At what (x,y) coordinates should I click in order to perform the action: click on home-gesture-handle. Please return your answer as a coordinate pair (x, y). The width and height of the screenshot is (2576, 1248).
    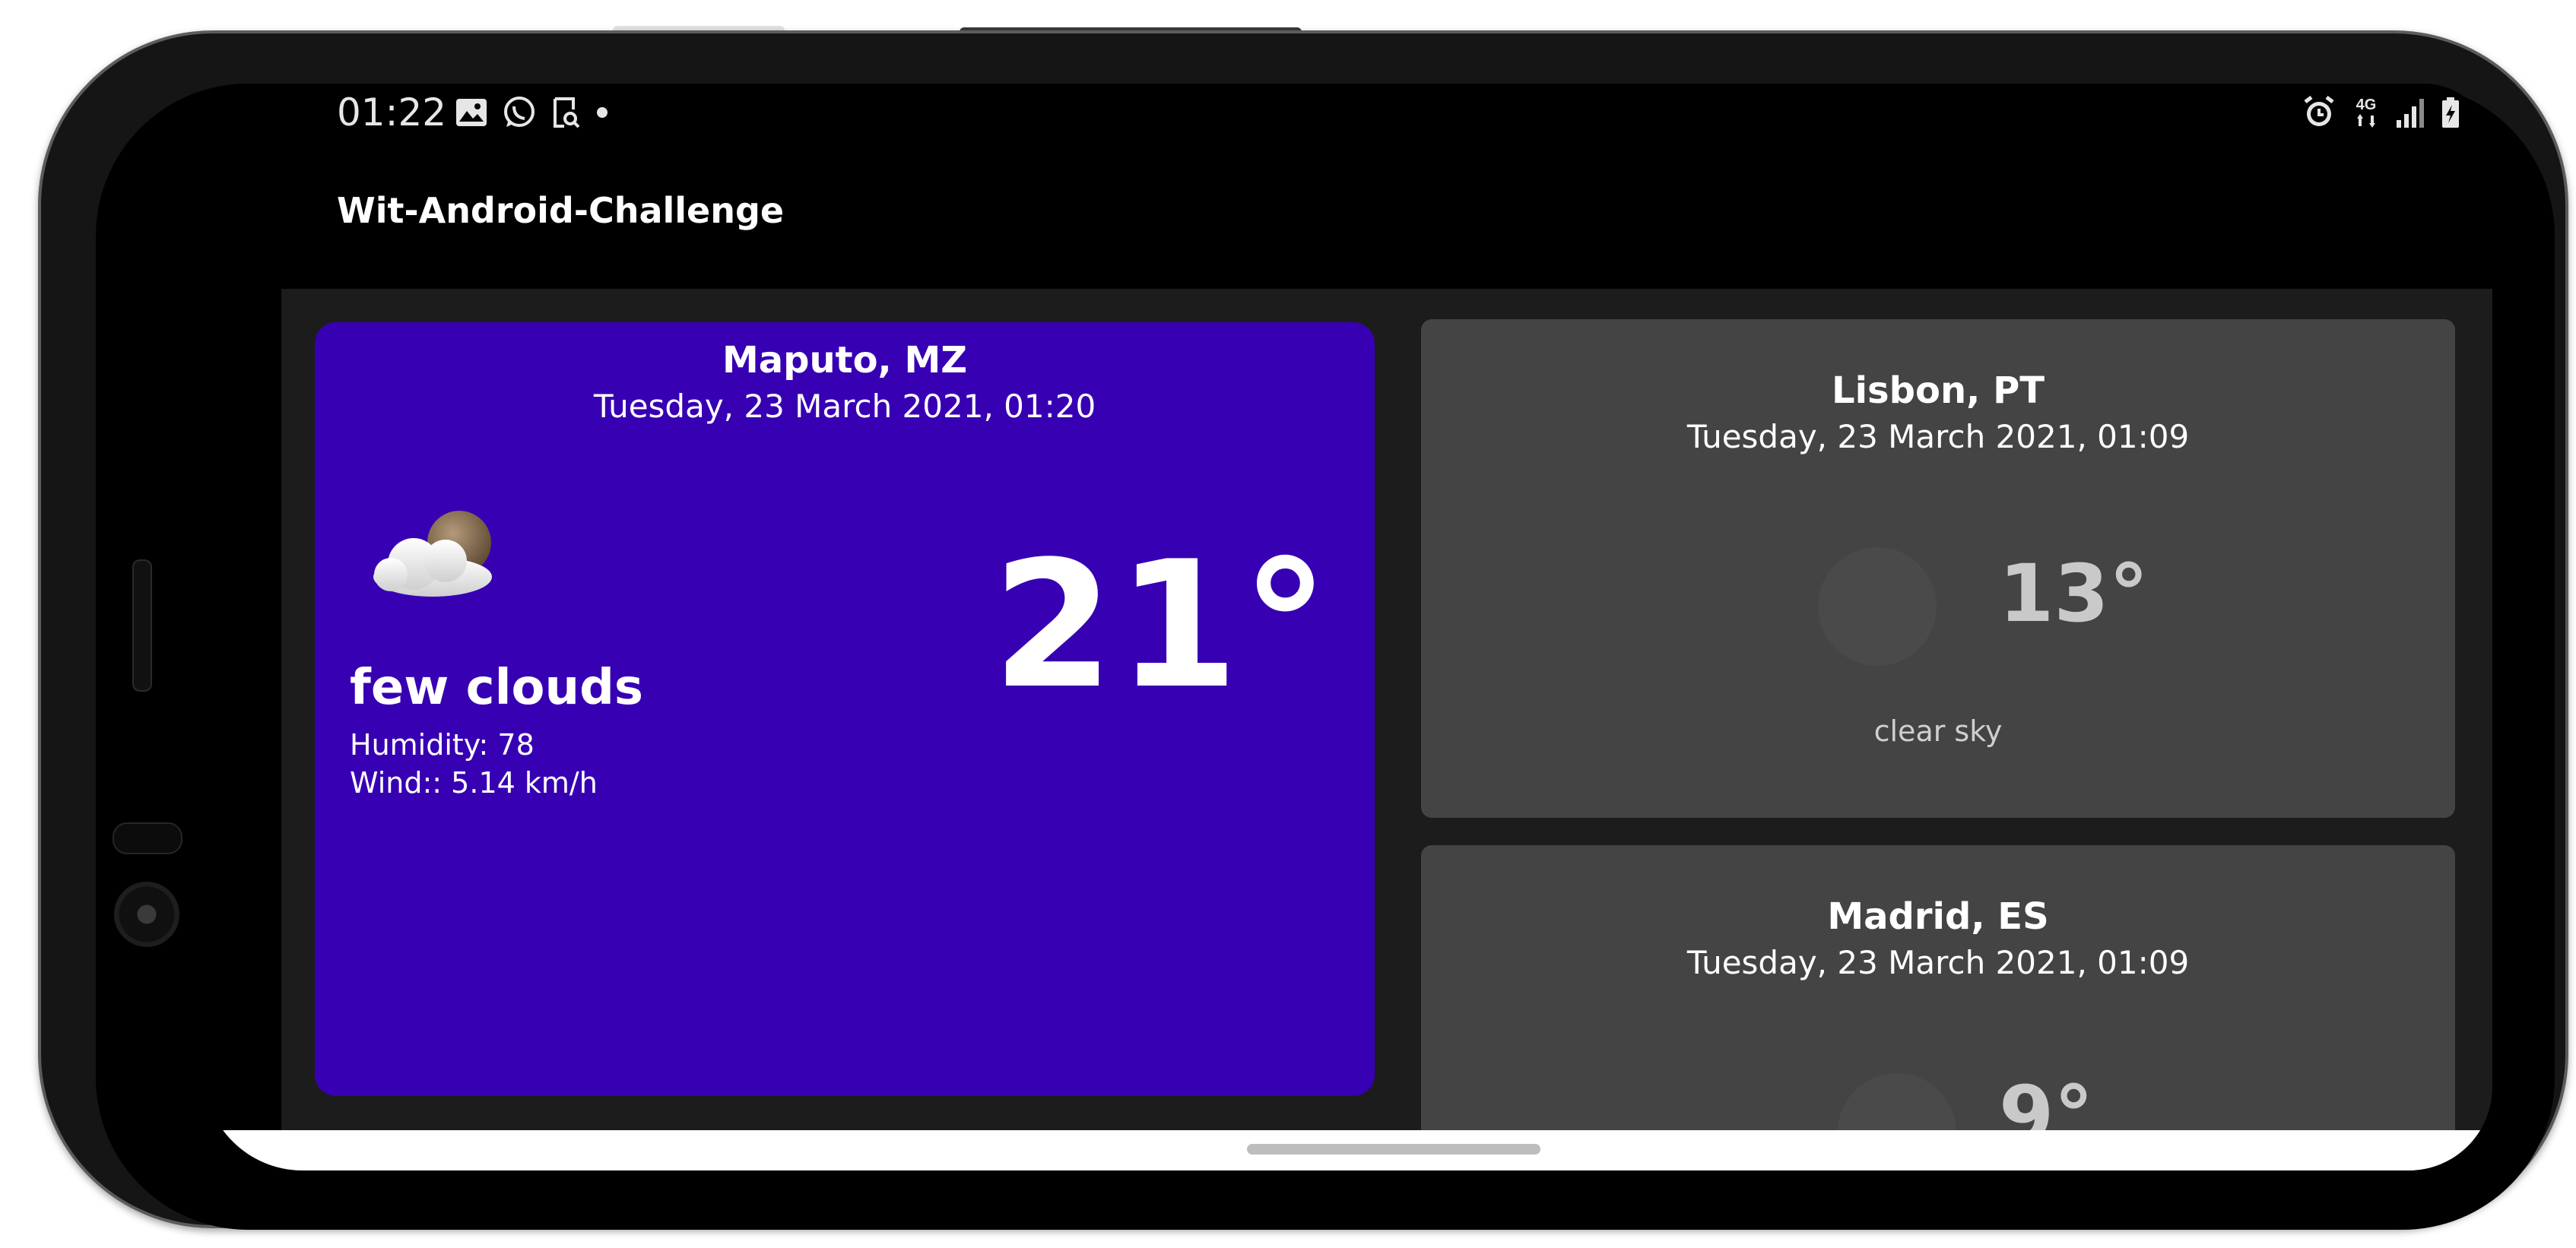
    Looking at the image, I should click on (1393, 1149).